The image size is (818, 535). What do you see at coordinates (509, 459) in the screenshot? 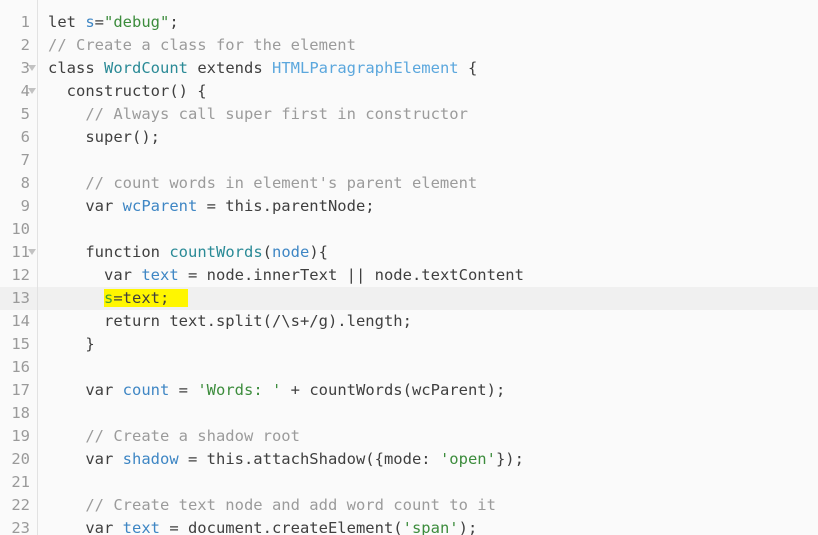
I see `code-token: });` at bounding box center [509, 459].